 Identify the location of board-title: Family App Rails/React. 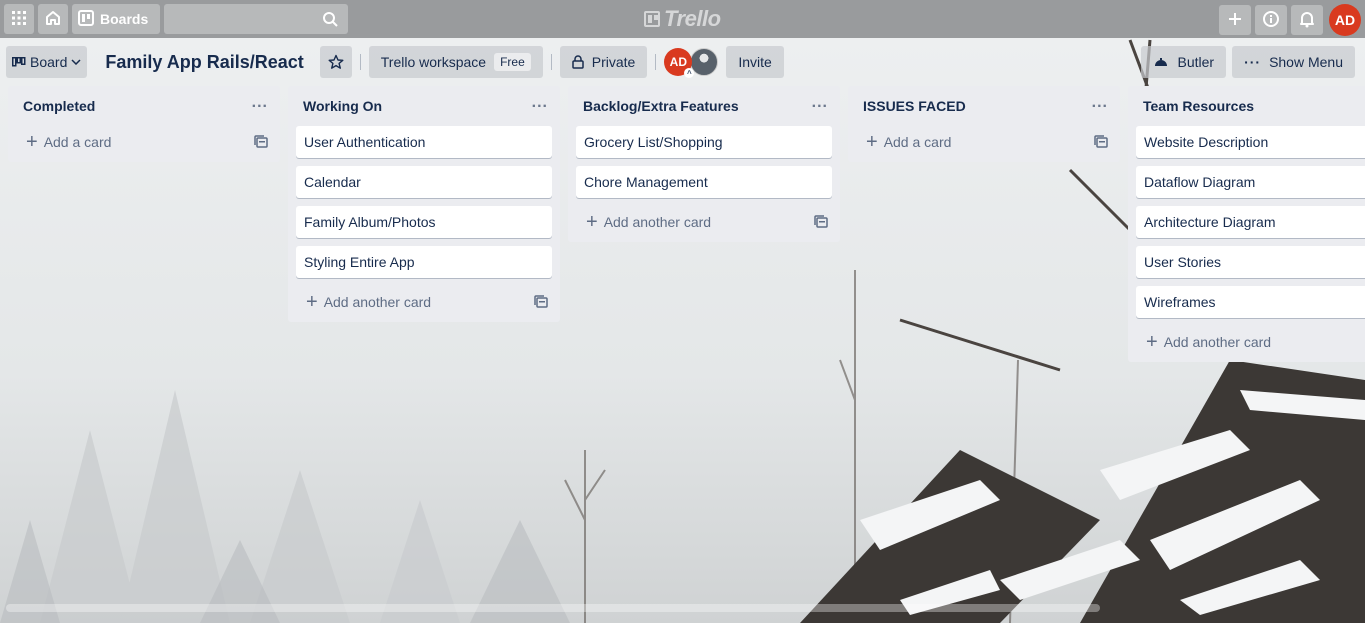
(203, 62).